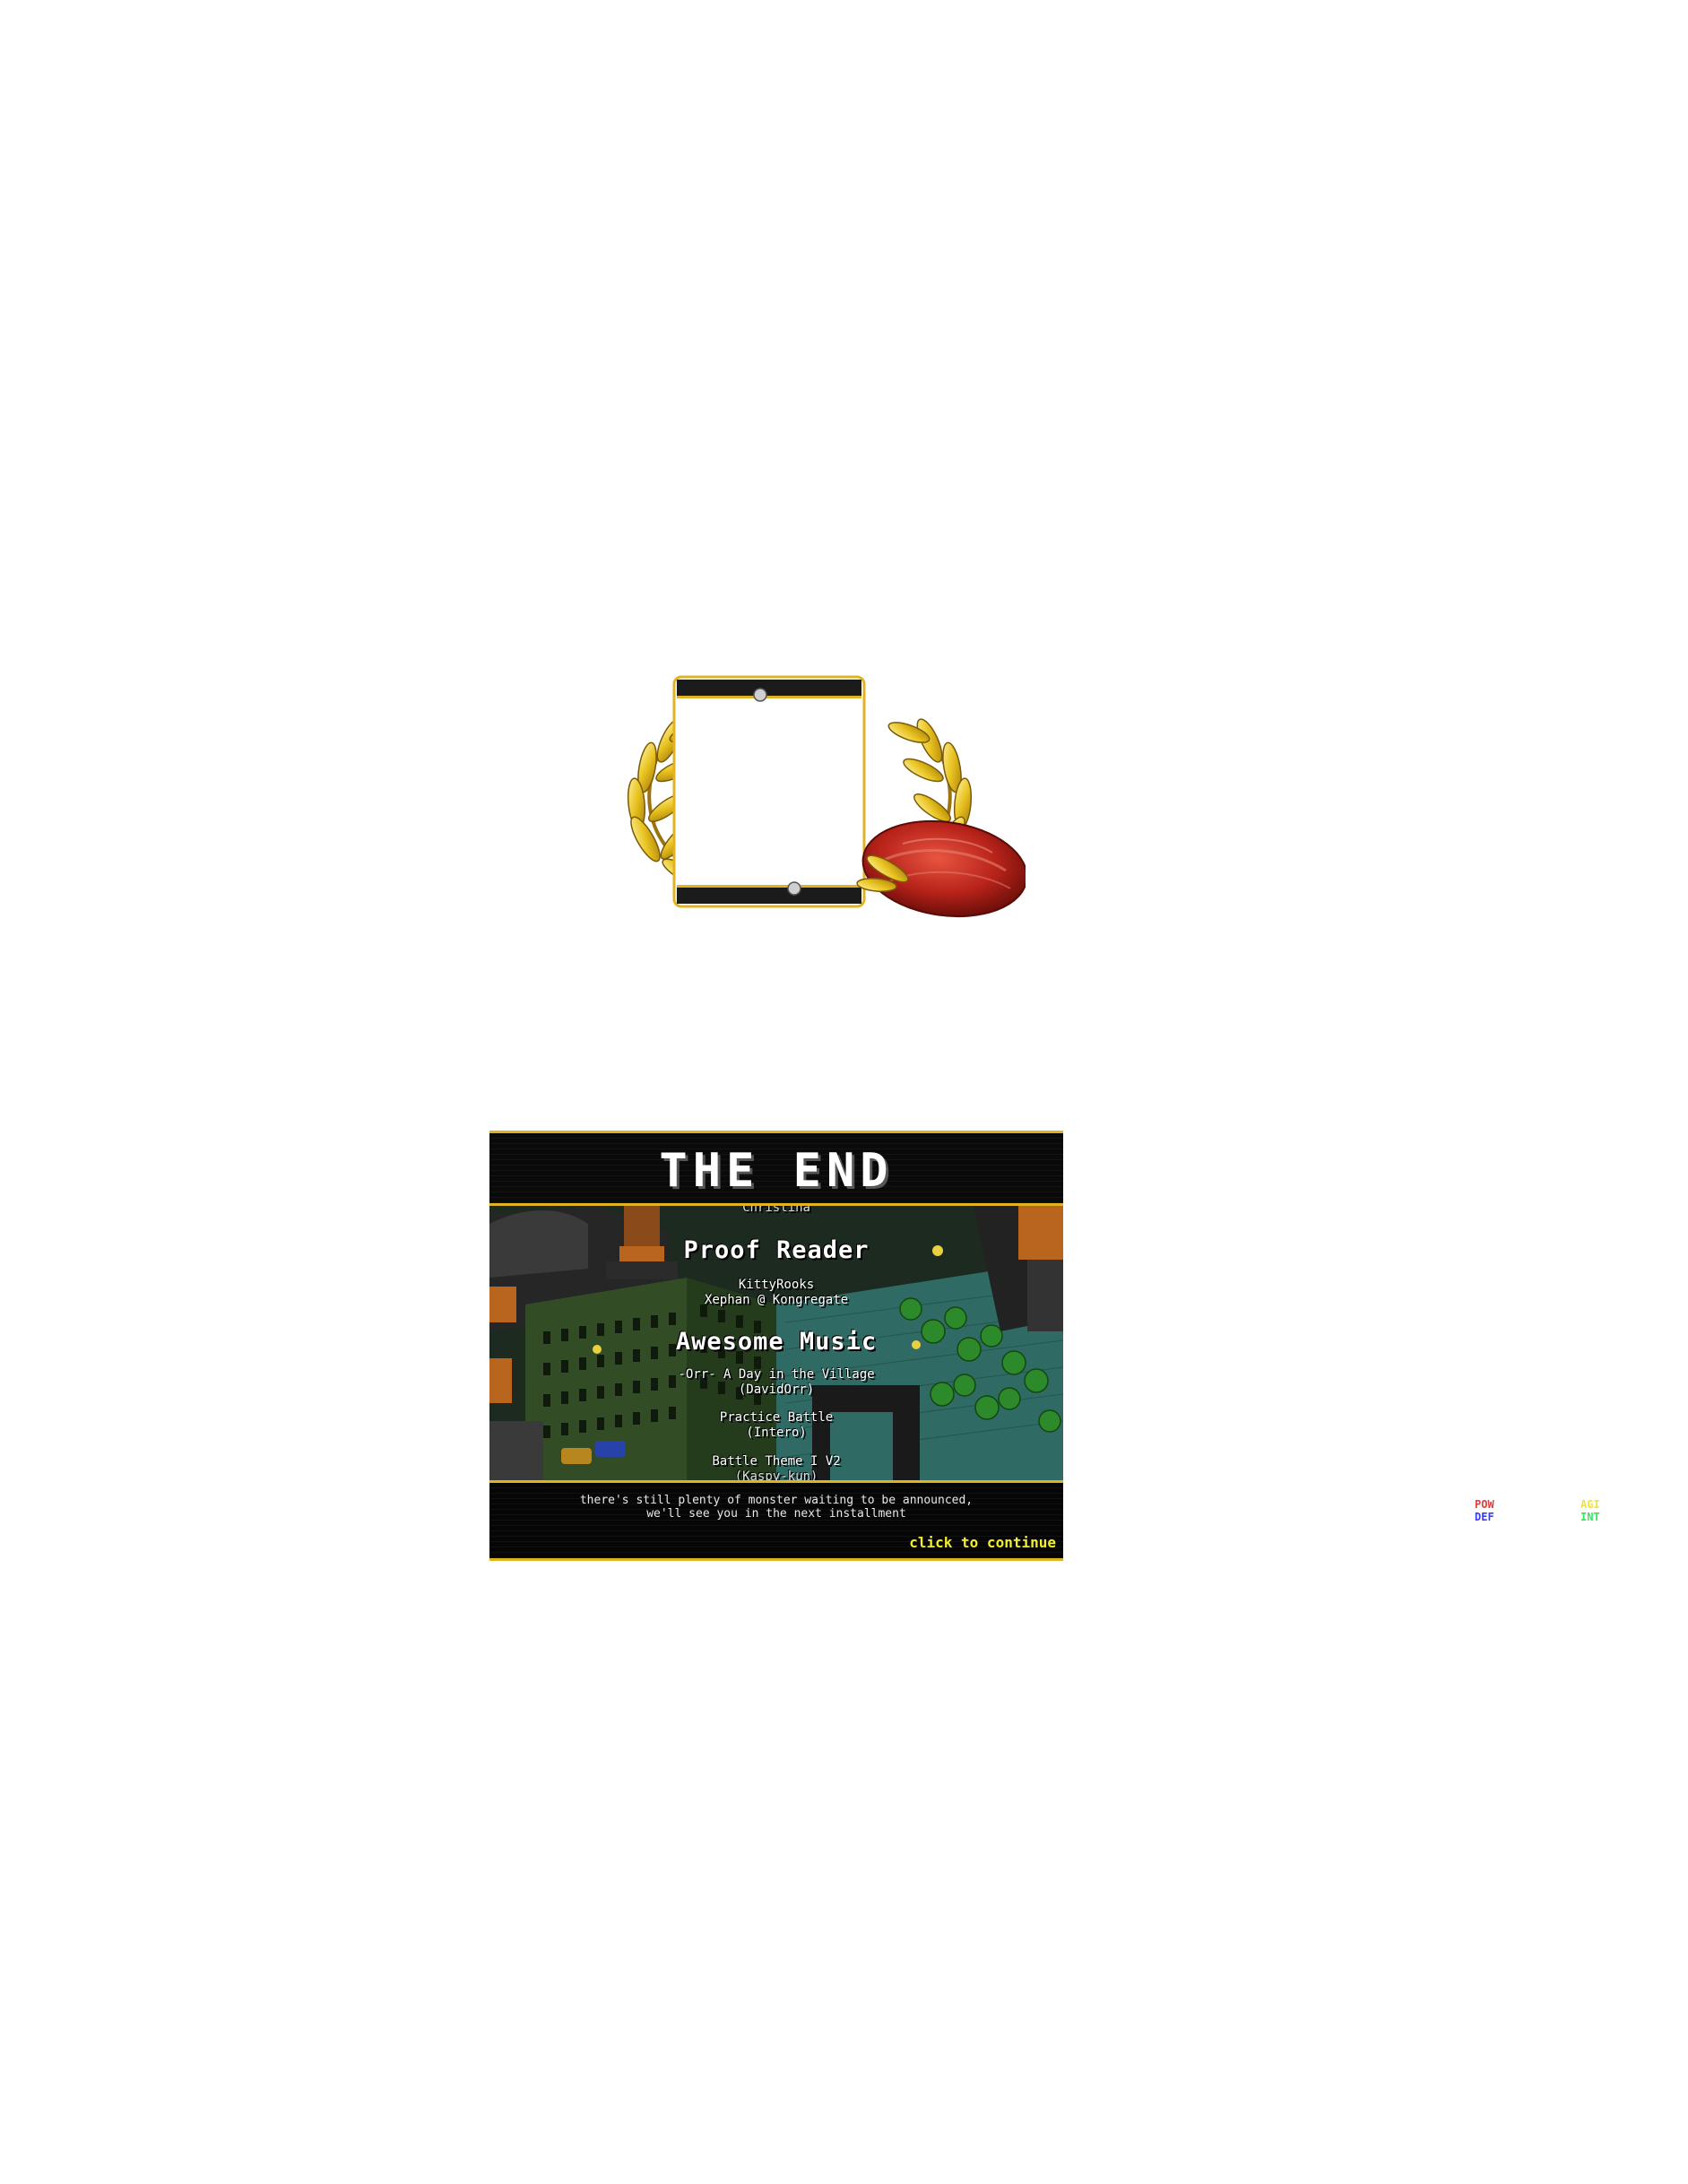 This screenshot has height=2184, width=1688. Describe the element at coordinates (776, 1171) in the screenshot. I see `end-title: THE END` at that location.